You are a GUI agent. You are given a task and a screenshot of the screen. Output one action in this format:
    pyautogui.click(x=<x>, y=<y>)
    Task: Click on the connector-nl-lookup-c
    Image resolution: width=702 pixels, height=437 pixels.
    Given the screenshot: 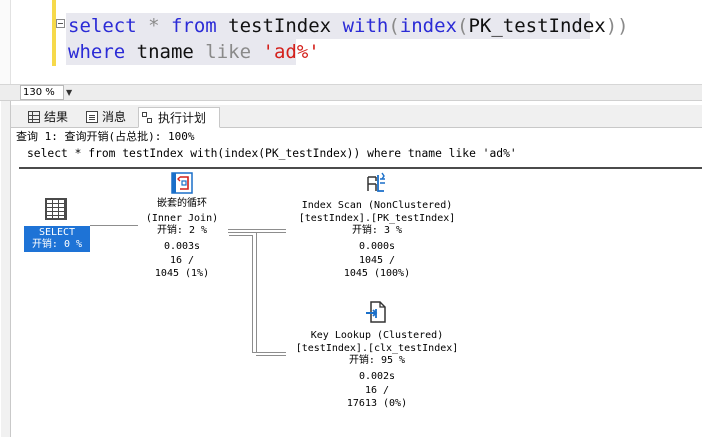 What is the action you would take?
    pyautogui.click(x=256, y=293)
    